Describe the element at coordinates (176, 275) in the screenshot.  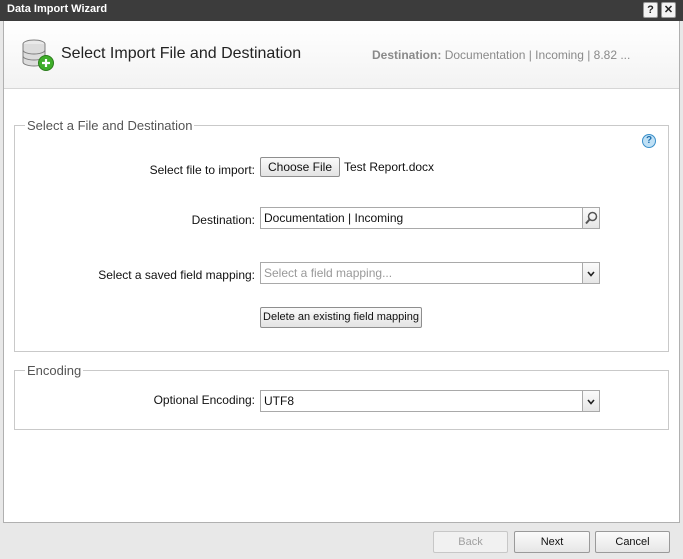
I see `field-mapping-label: Select a saved field mapping:` at that location.